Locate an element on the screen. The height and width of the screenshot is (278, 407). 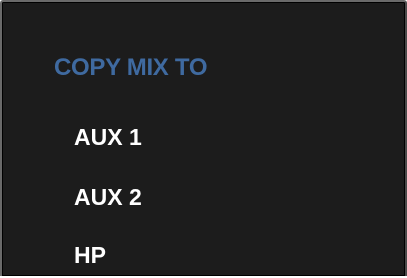
menu-item-aux-1: AUX 1 is located at coordinates (108, 137).